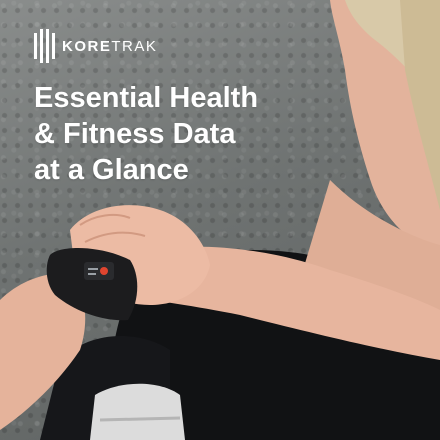  I want to click on brand-name: KORETRAK, so click(109, 46).